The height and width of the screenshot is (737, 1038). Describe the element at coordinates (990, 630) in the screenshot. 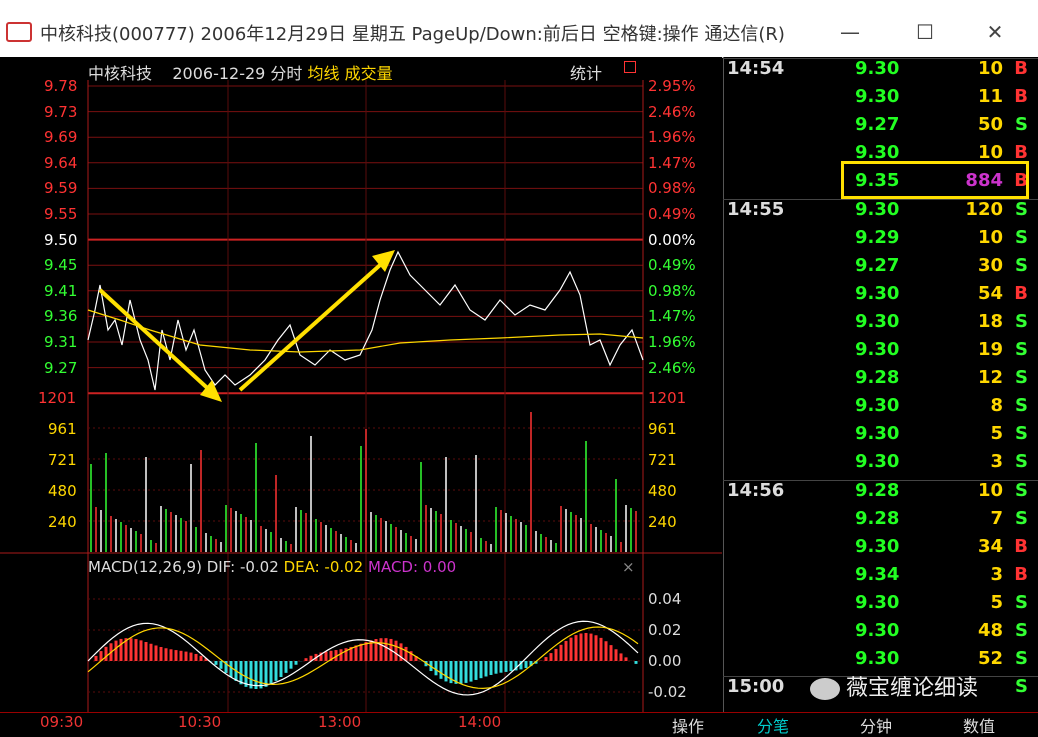

I see `tick-volume: 48` at that location.